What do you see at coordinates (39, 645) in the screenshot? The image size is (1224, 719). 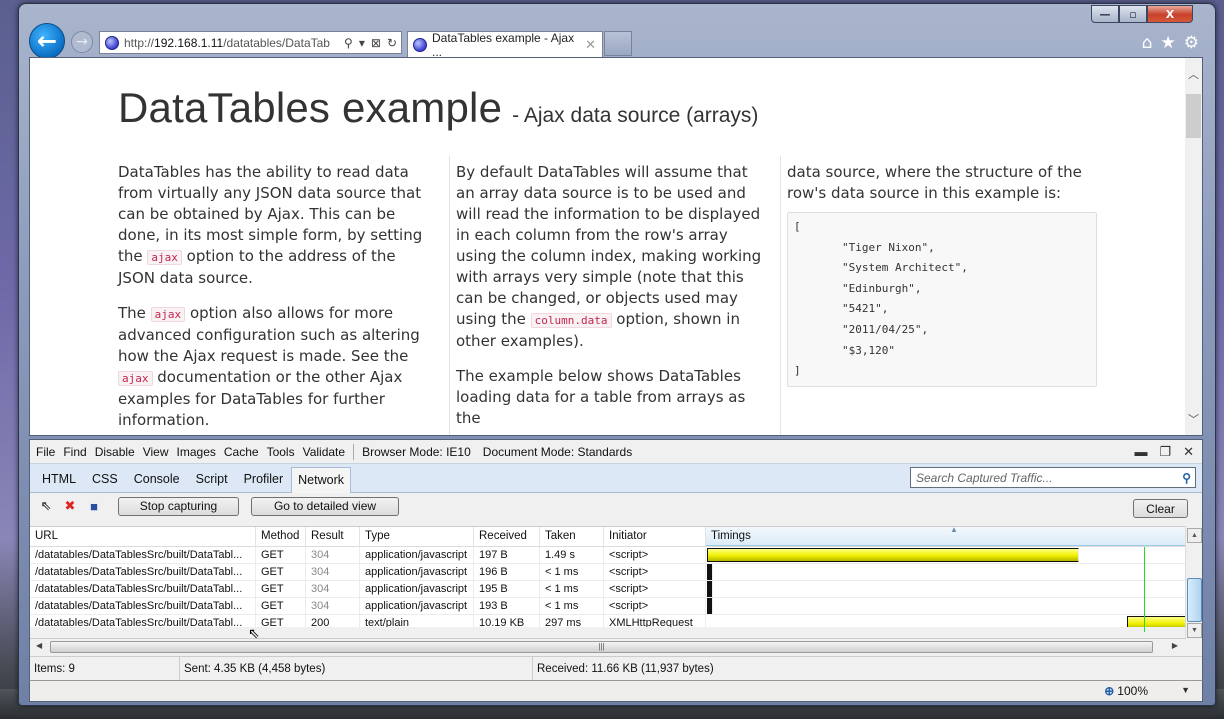 I see `scroll-left-icon: ◀` at bounding box center [39, 645].